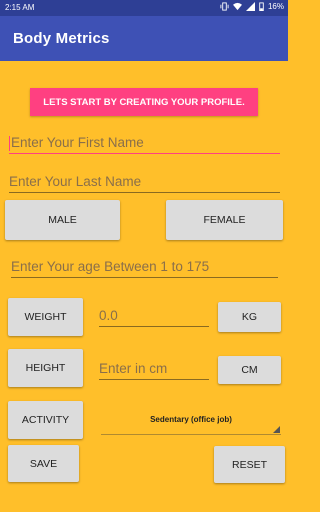  Describe the element at coordinates (144, 8) in the screenshot. I see `status-bar: 2:15 AM 16%` at that location.